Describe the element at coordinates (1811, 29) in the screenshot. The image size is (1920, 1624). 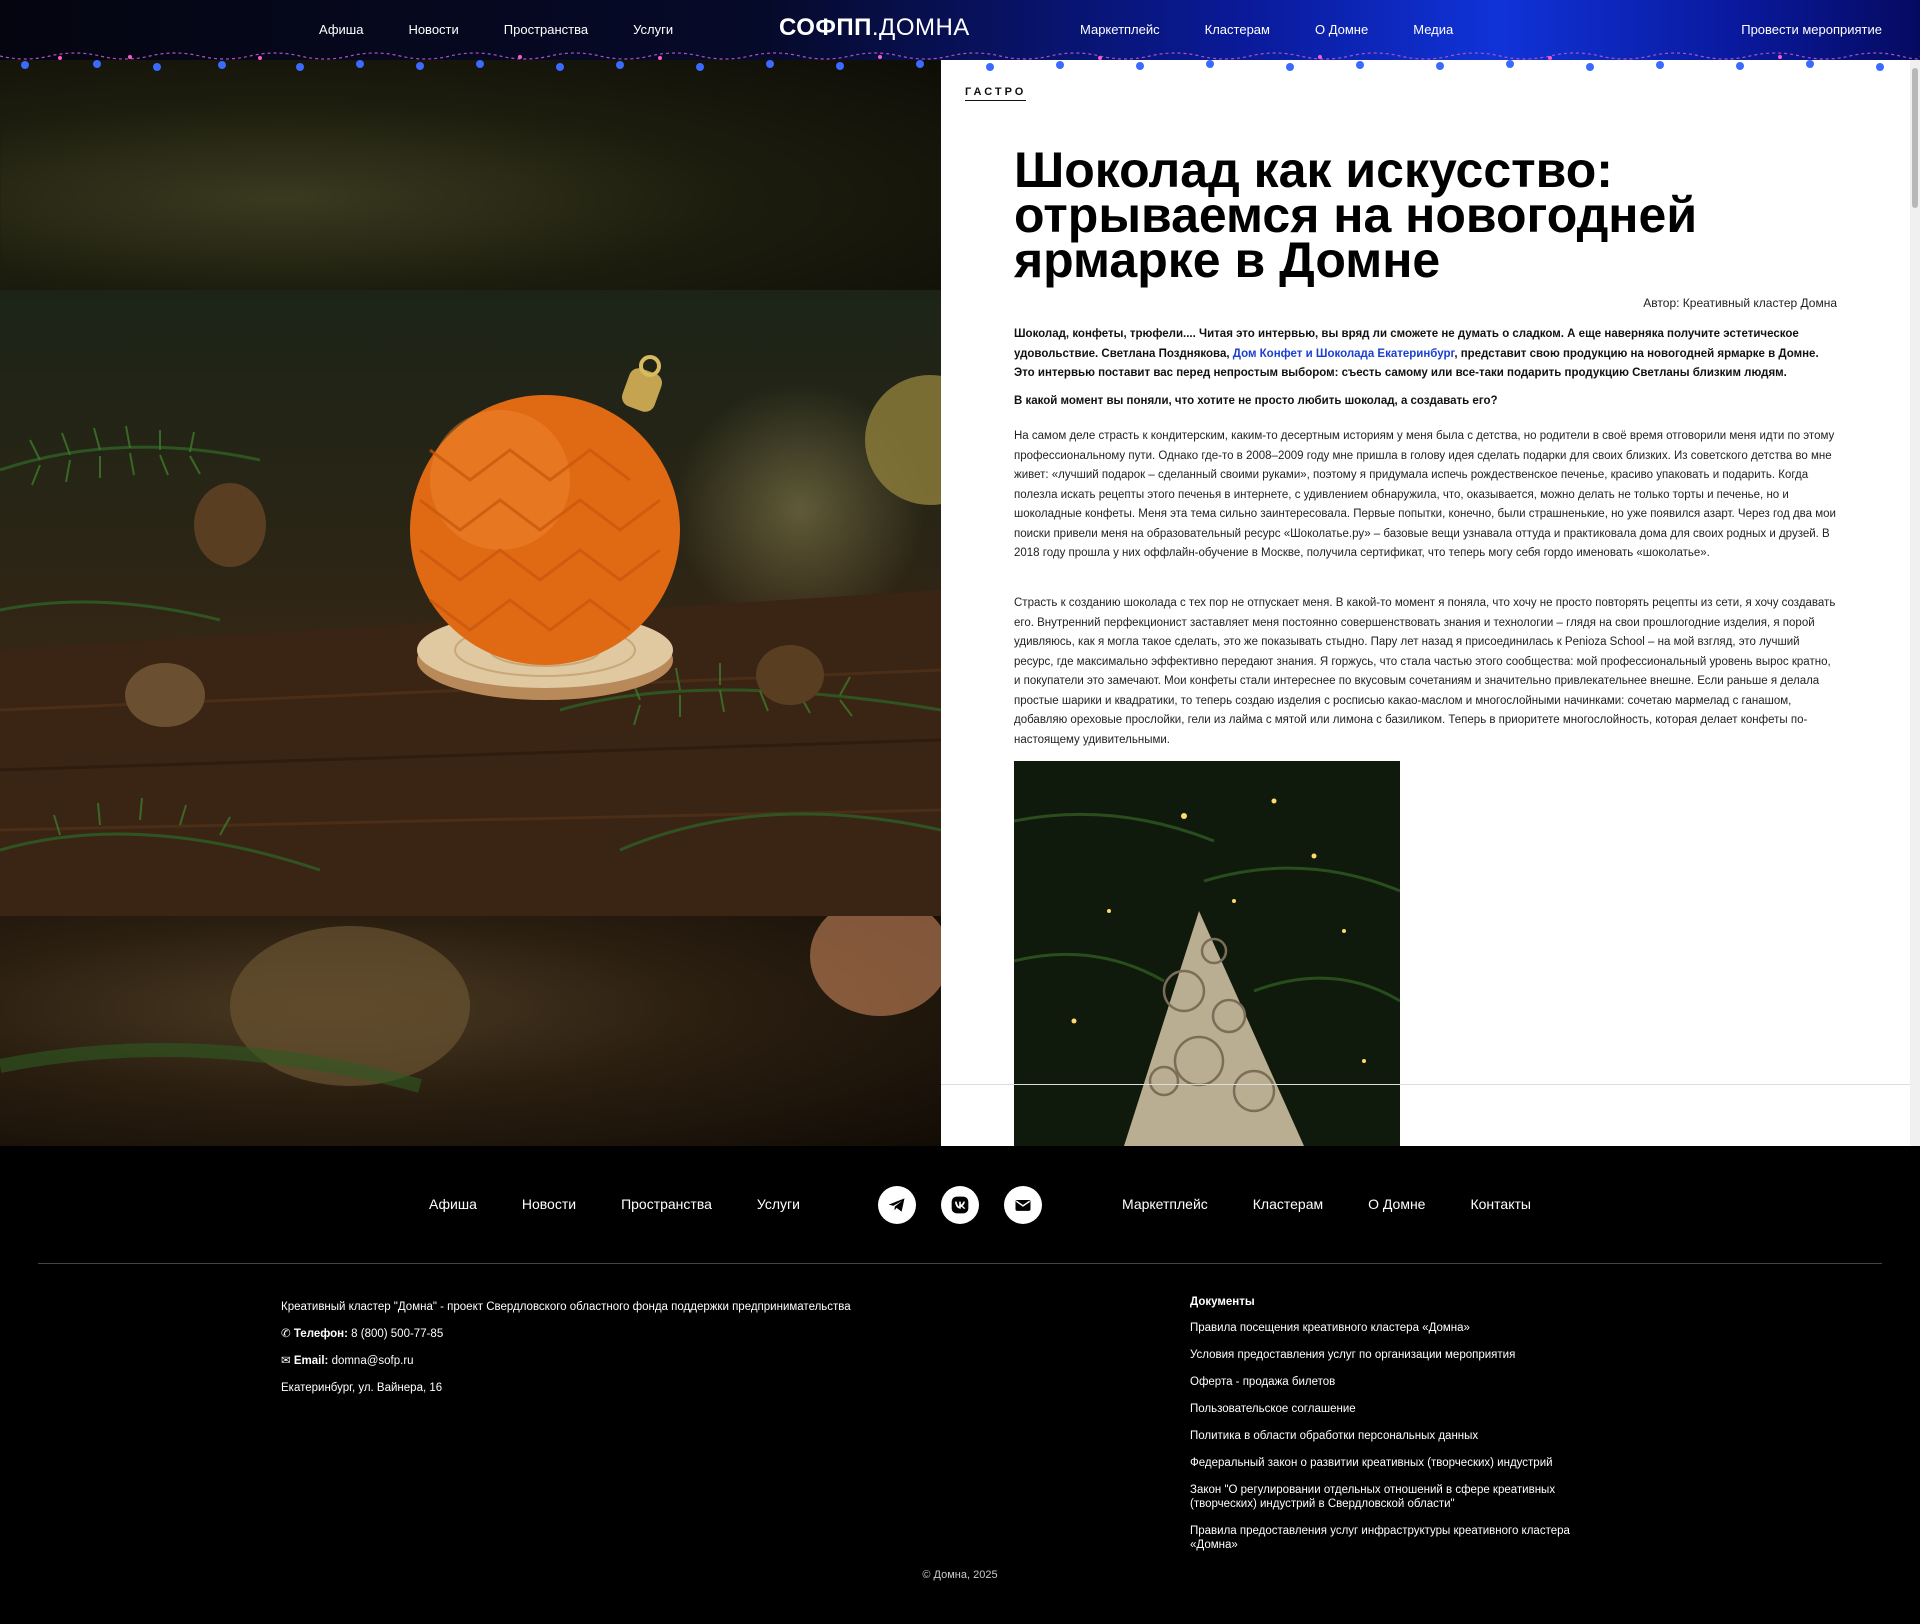
I see `host-event-link: Провести мероприятие` at that location.